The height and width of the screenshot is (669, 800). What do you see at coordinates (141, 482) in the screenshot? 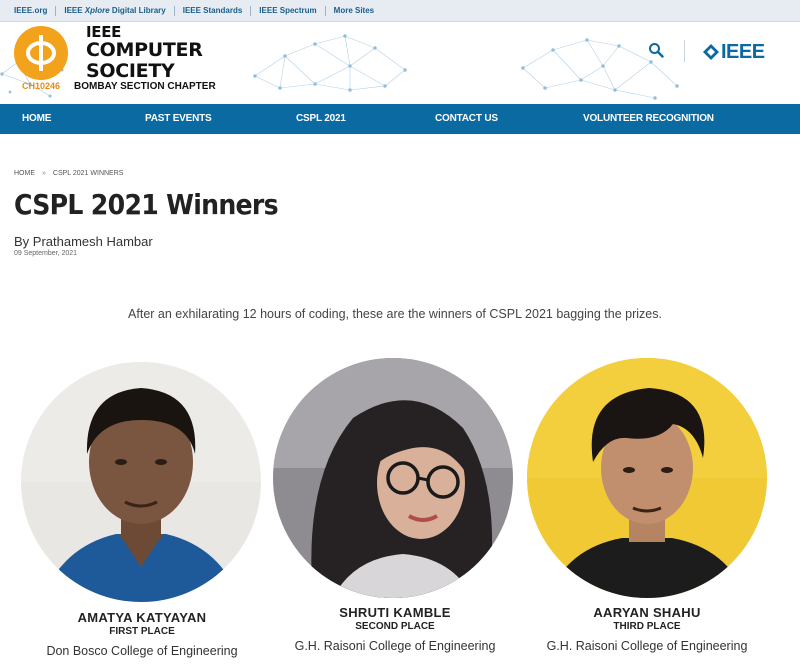
I see `winner-photo-first` at bounding box center [141, 482].